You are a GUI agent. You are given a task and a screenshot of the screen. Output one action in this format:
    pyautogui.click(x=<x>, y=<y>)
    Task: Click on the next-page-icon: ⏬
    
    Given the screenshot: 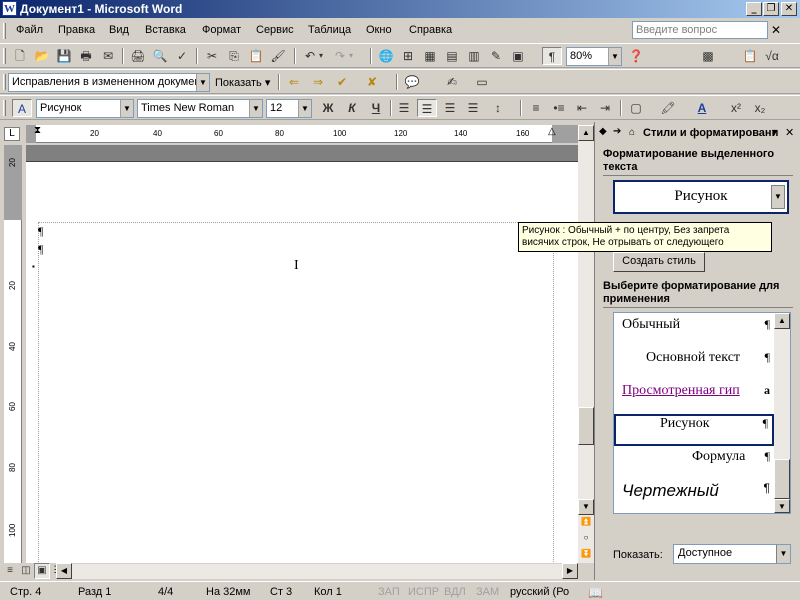 What is the action you would take?
    pyautogui.click(x=586, y=555)
    